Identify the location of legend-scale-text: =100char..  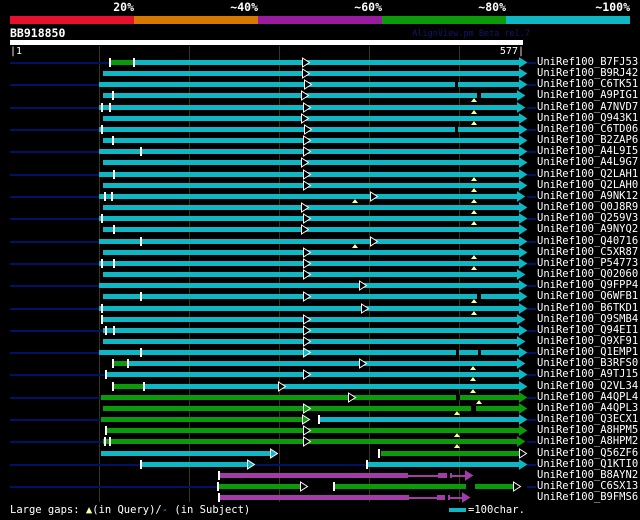
(496, 510).